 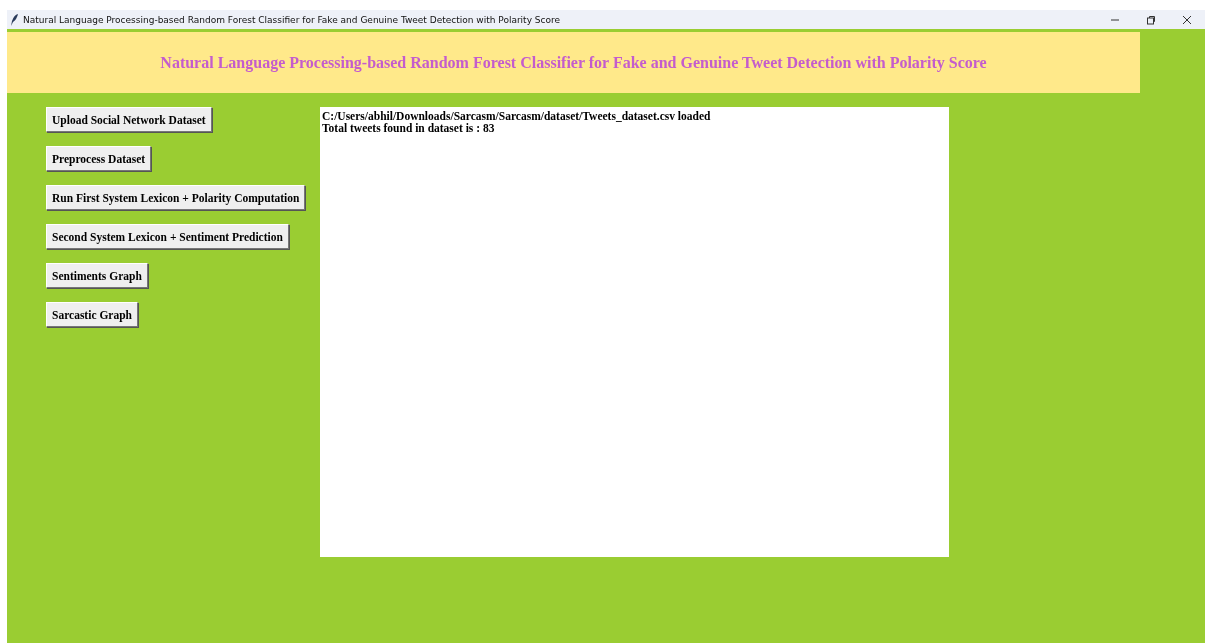 What do you see at coordinates (517, 116) in the screenshot?
I see `output-line: C:/Users/abhil/Downloads/Sarcasm/Sarcasm/dataset/Tweets_dataset.csv loaded` at bounding box center [517, 116].